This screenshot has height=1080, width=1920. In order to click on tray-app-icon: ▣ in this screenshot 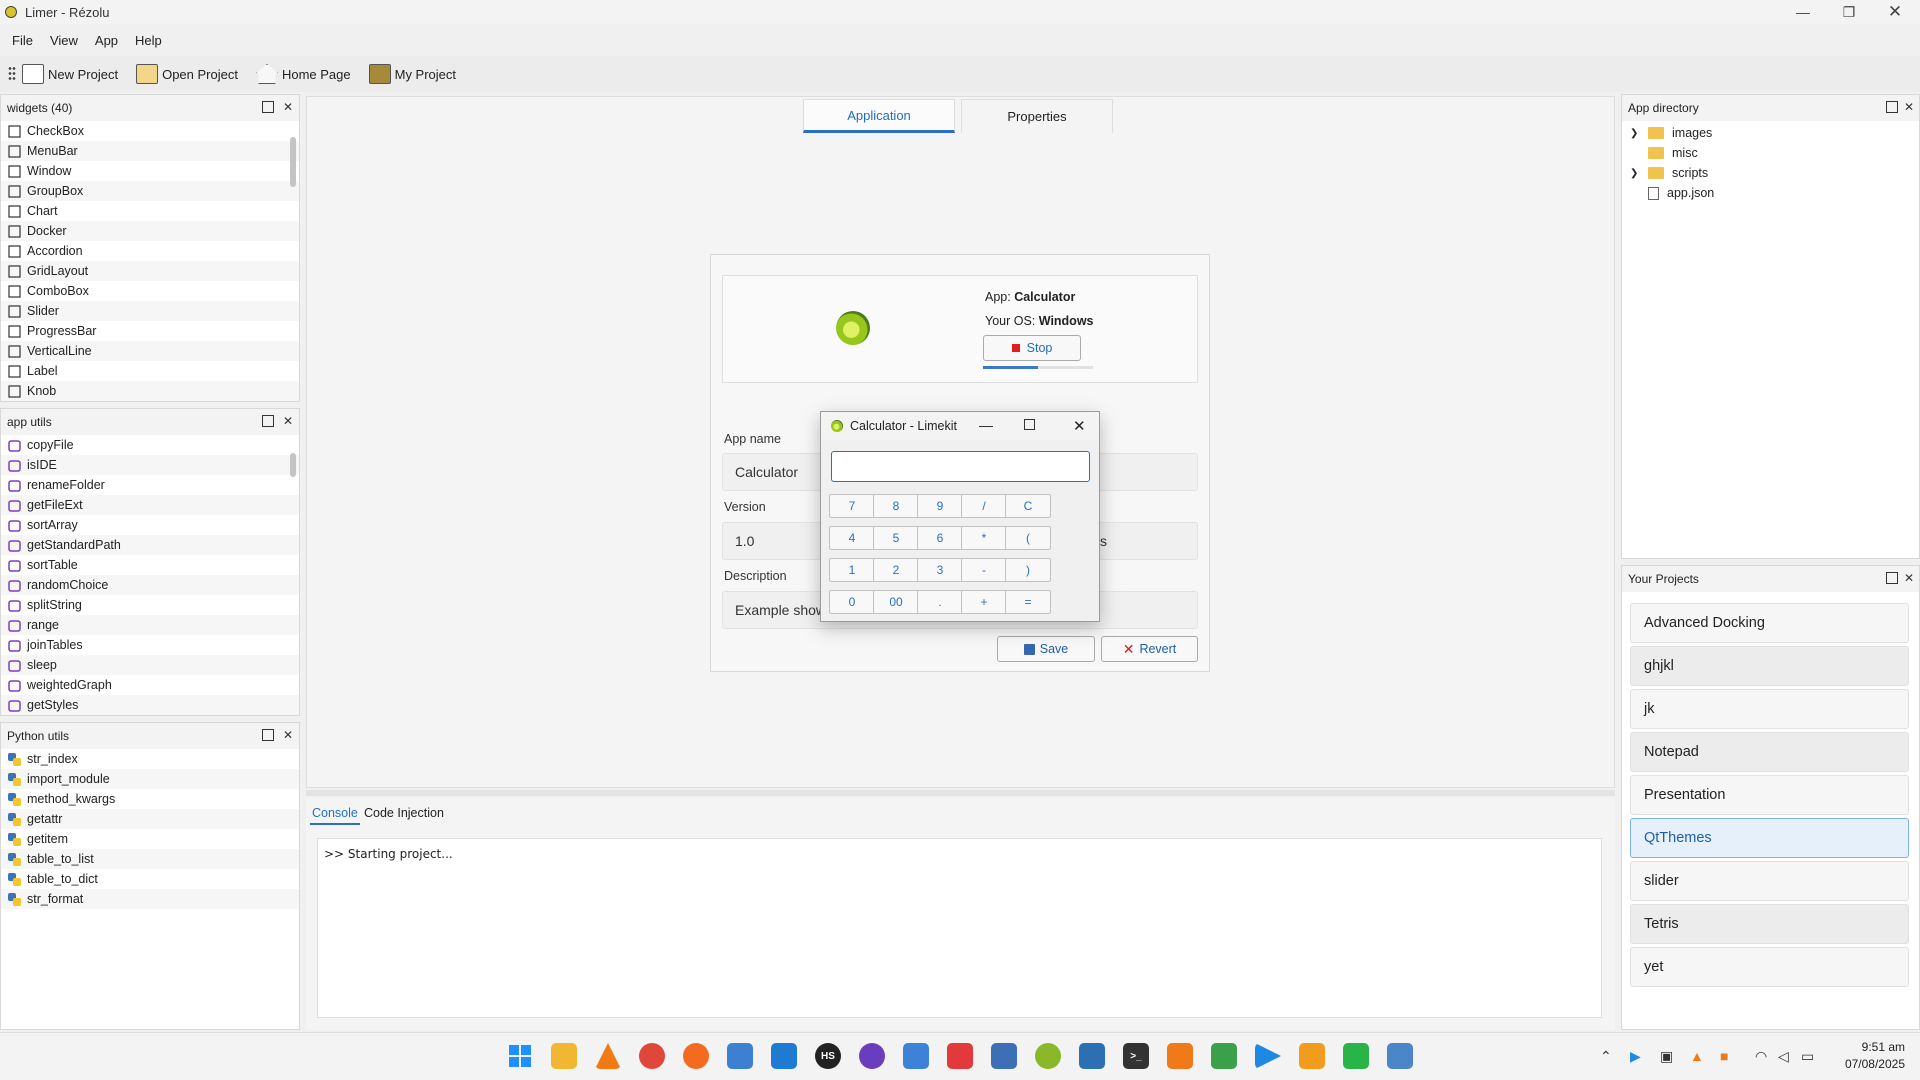, I will do `click(1666, 1056)`.